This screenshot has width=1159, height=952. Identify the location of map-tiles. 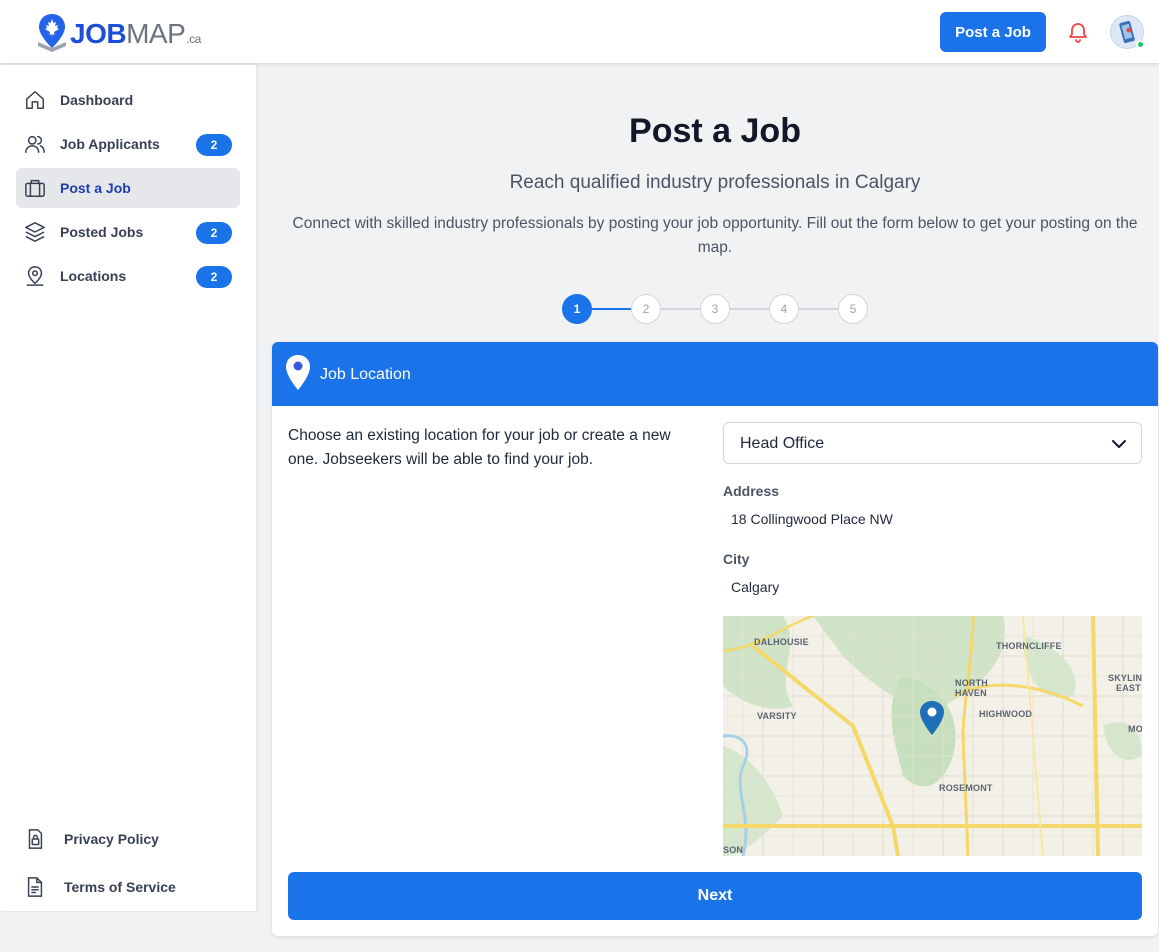
(932, 736).